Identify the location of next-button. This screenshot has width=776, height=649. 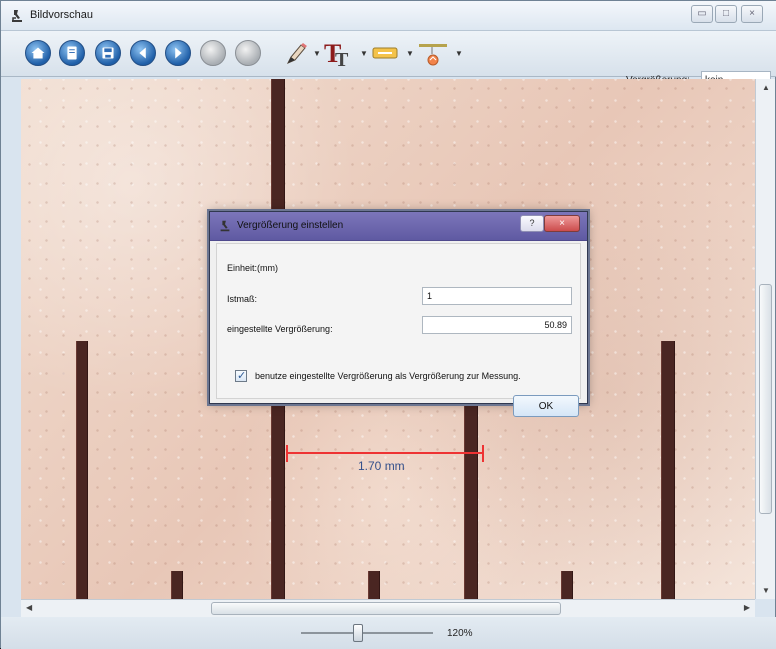
(178, 53).